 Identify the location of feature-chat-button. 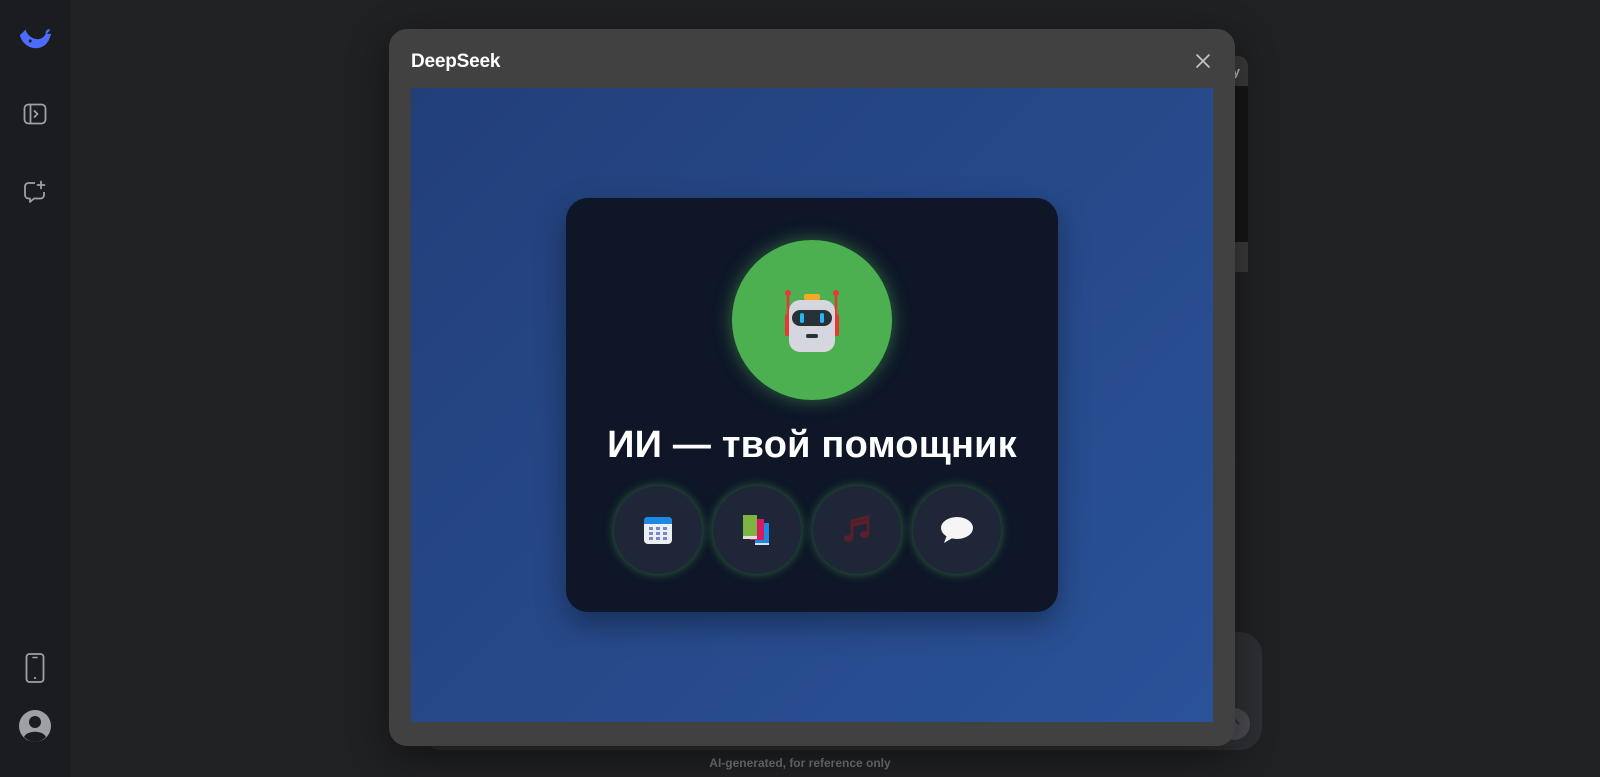
(957, 530).